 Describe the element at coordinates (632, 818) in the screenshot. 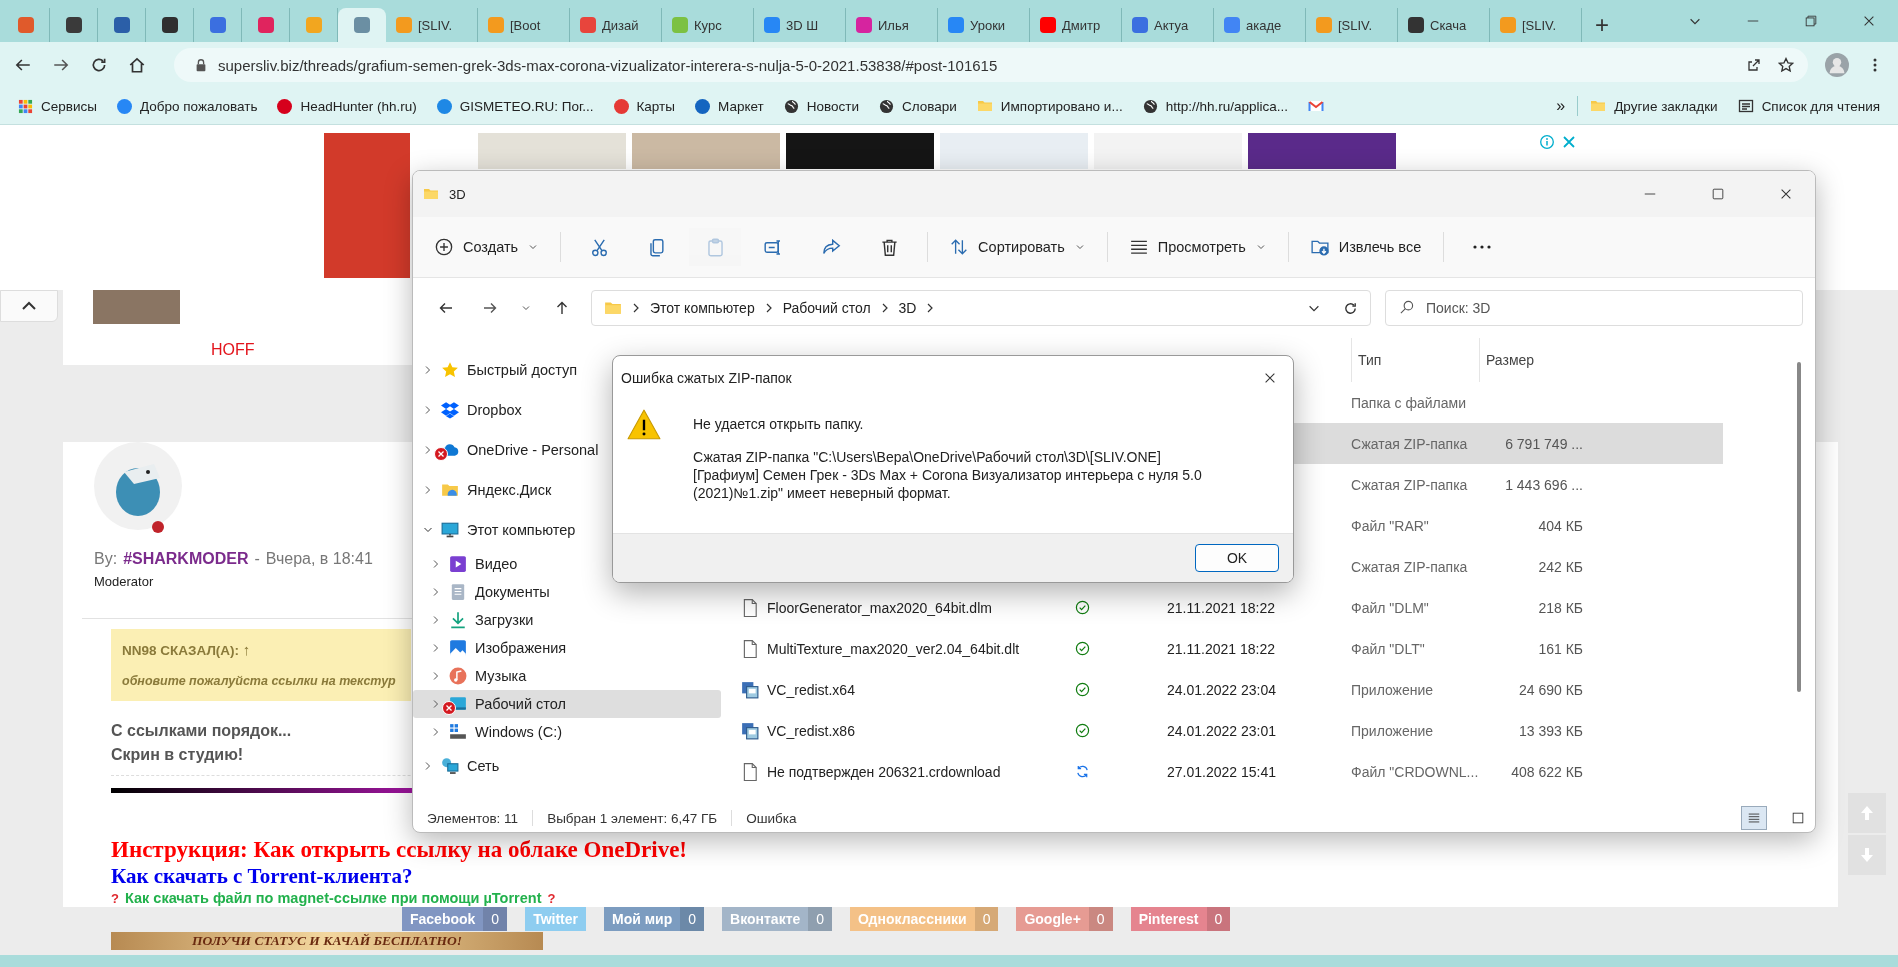

I see `selection-info: Выбран 1 элемент: 6,47 ГБ` at that location.